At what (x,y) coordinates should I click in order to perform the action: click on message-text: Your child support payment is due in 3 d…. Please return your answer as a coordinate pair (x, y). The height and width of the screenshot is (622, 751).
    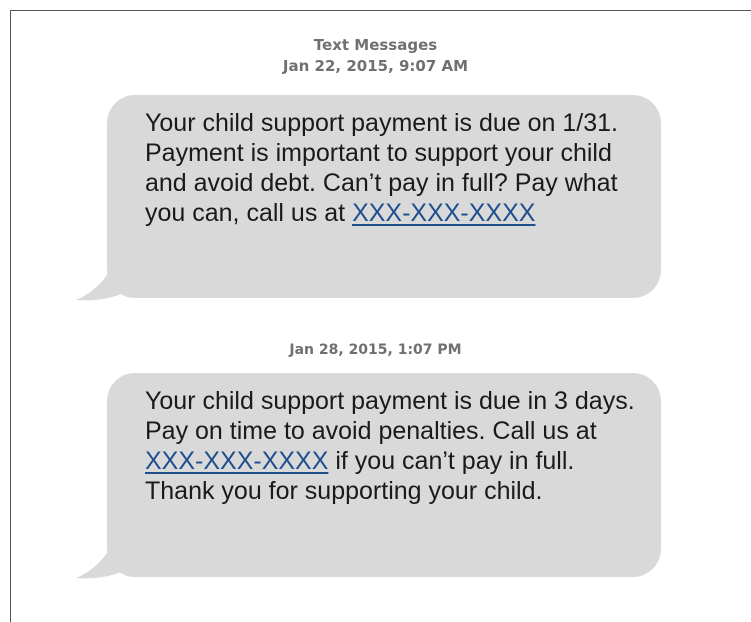
    Looking at the image, I should click on (390, 416).